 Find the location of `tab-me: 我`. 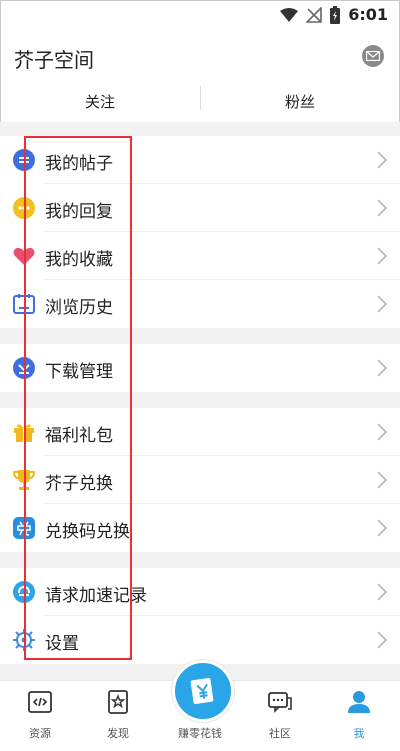

tab-me: 我 is located at coordinates (359, 715).